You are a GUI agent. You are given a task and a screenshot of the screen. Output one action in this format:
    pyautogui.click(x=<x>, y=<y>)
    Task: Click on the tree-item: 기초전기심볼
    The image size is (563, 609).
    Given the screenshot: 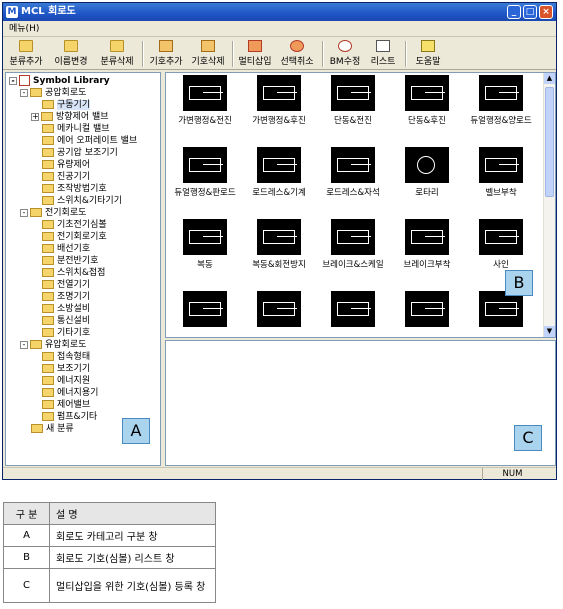 What is the action you would take?
    pyautogui.click(x=74, y=225)
    